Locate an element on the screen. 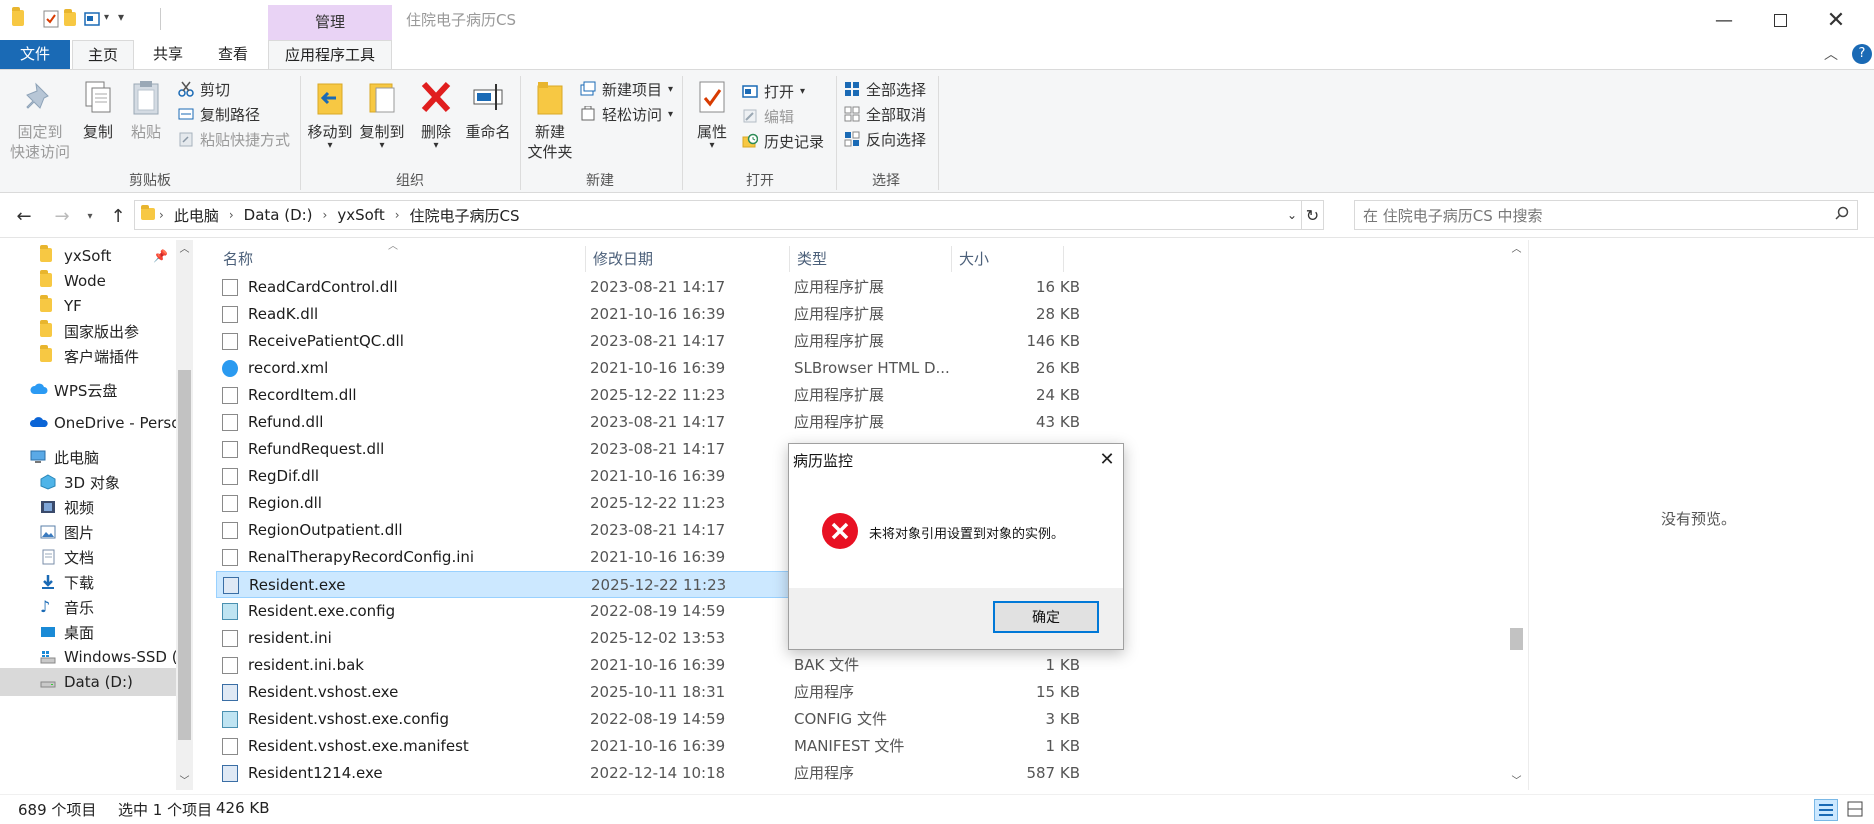 This screenshot has height=824, width=1874. details-view-icon is located at coordinates (1826, 810).